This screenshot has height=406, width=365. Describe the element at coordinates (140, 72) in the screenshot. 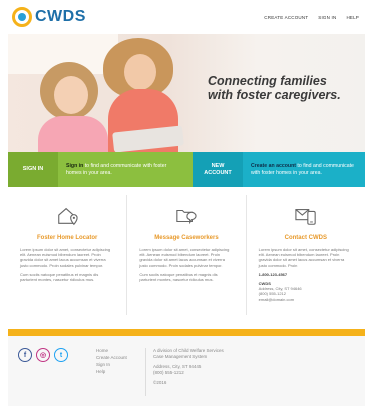

I see `hero-photo-mother-face` at that location.